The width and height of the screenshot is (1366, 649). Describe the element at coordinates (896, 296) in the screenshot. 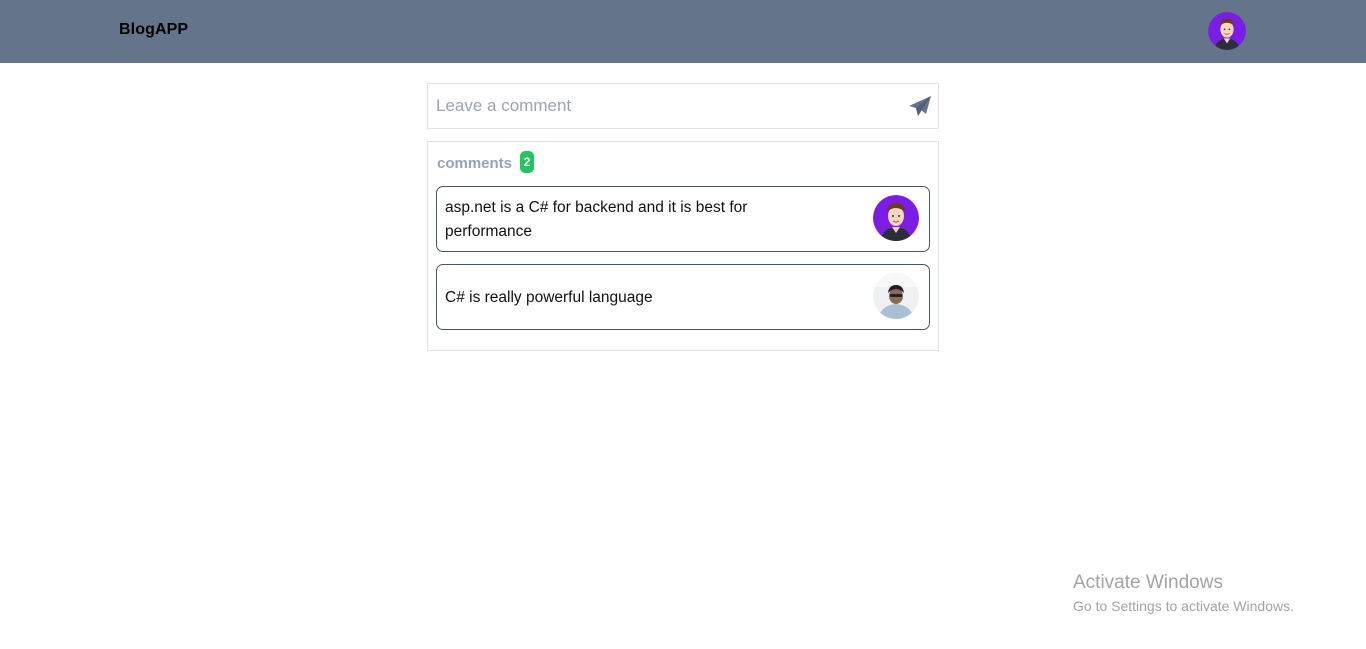

I see `commenter-photo-icon` at that location.